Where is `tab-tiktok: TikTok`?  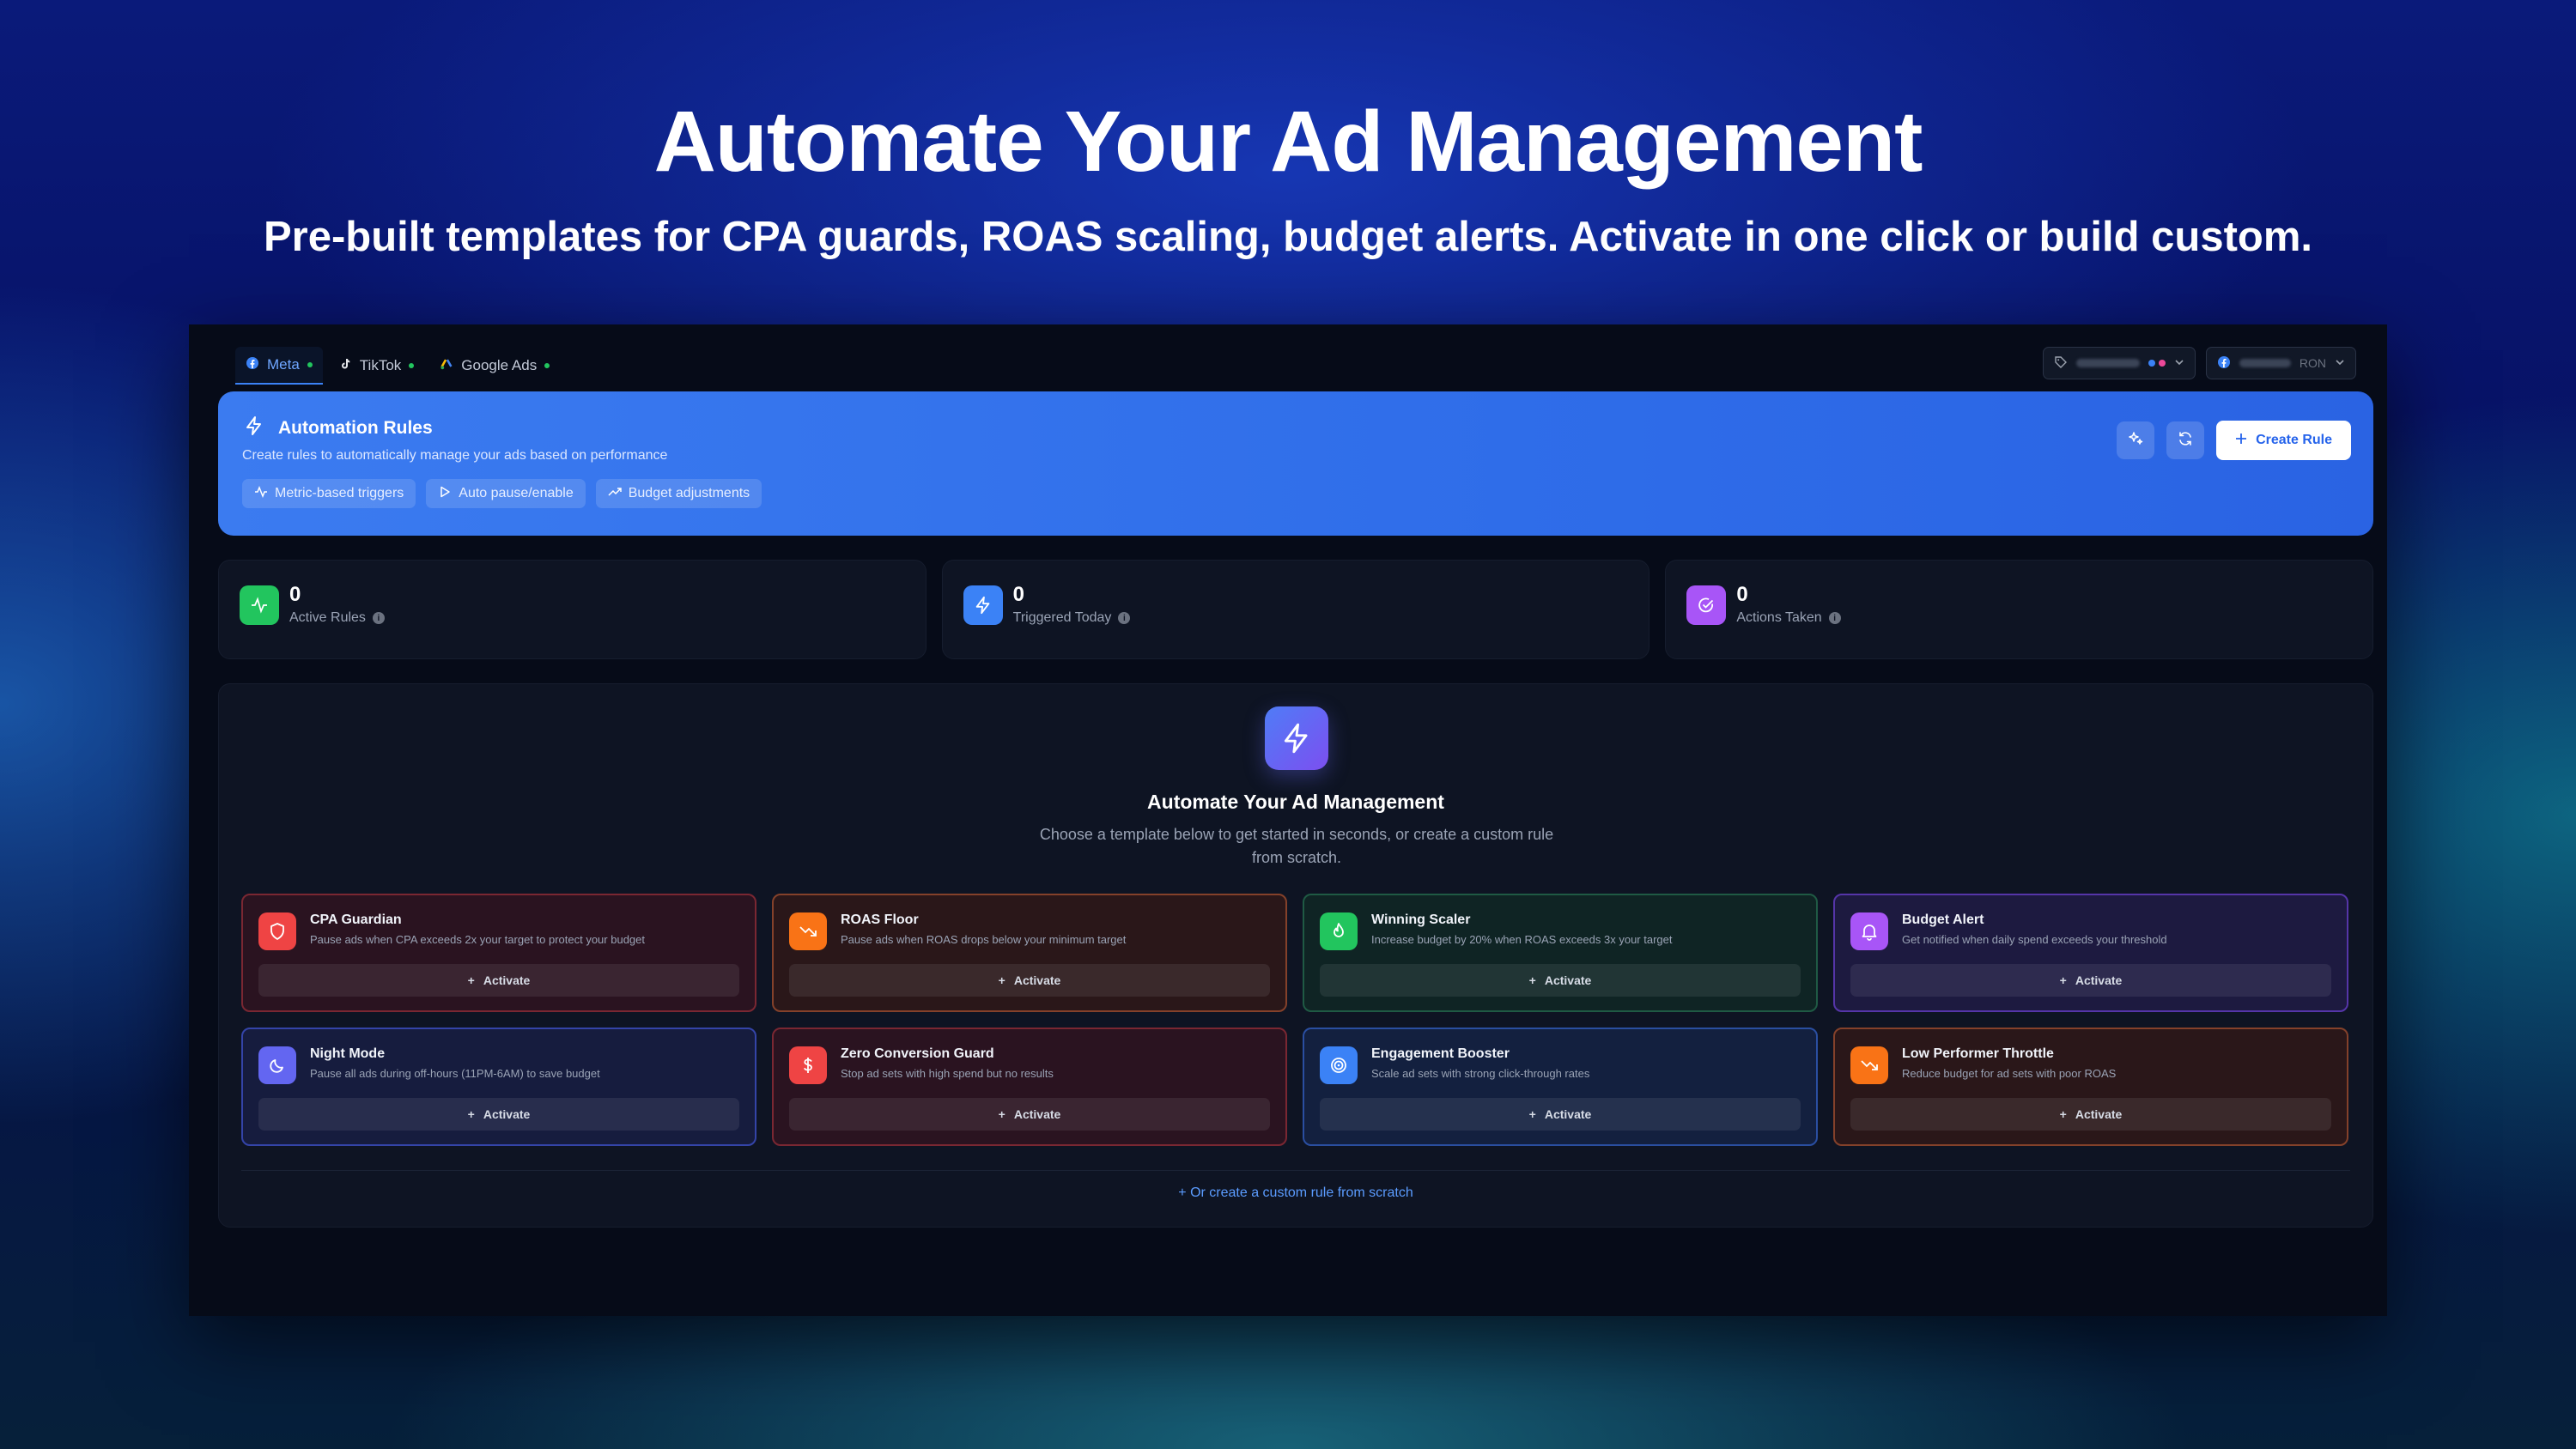
tab-tiktok: TikTok is located at coordinates (377, 366).